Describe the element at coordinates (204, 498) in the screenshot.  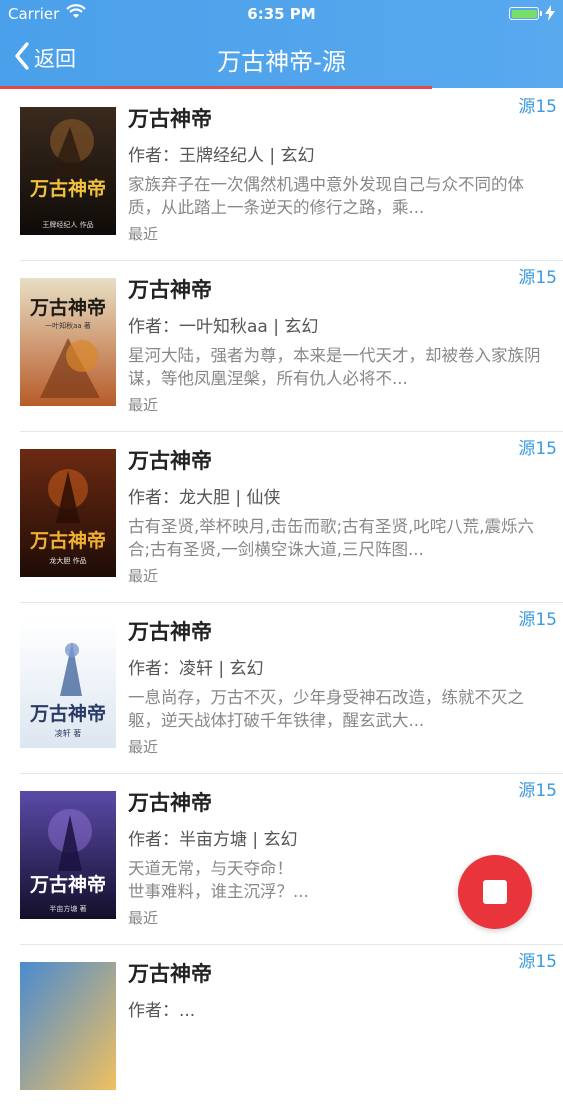
I see `book-meta: 作者：龙大胆 | 仙侠` at that location.